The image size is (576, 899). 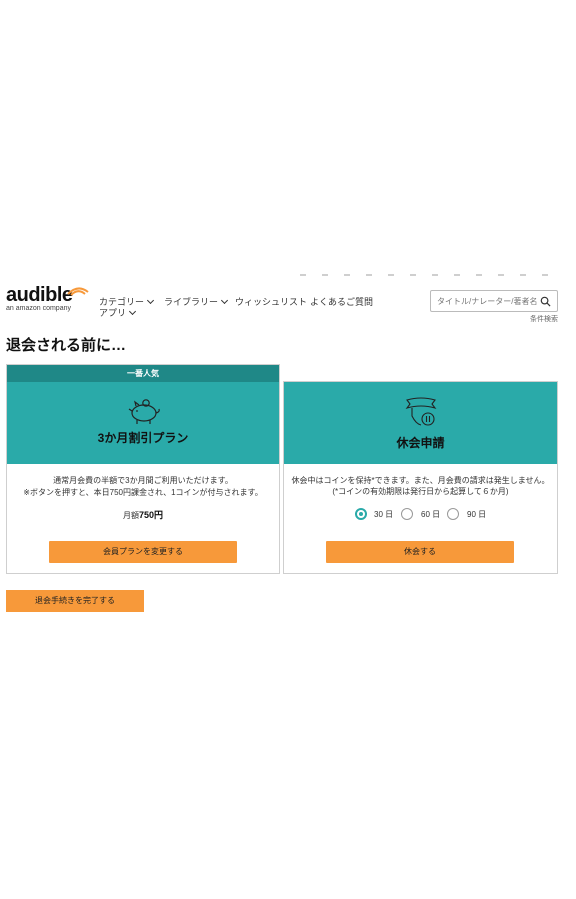 I want to click on discount-plan-header: 一番人気 3か月割引プラン, so click(x=143, y=414).